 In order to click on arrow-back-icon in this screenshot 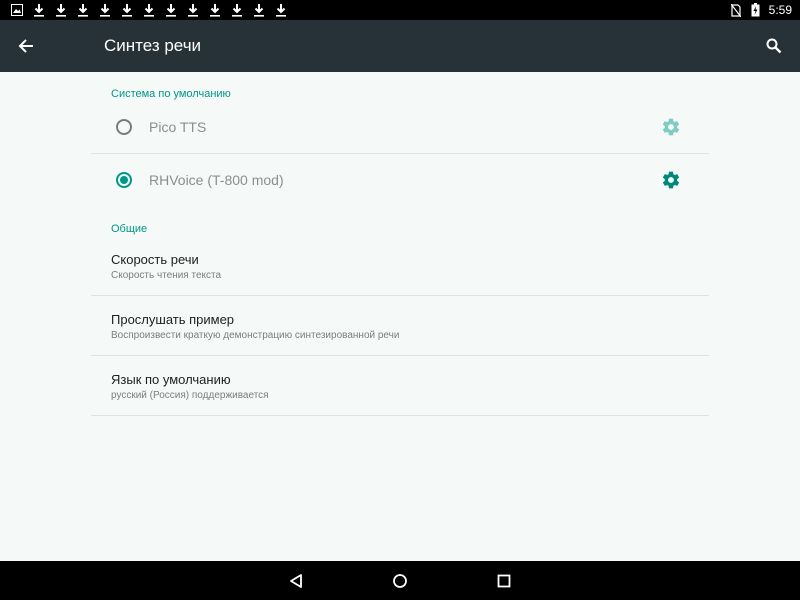, I will do `click(25, 46)`.